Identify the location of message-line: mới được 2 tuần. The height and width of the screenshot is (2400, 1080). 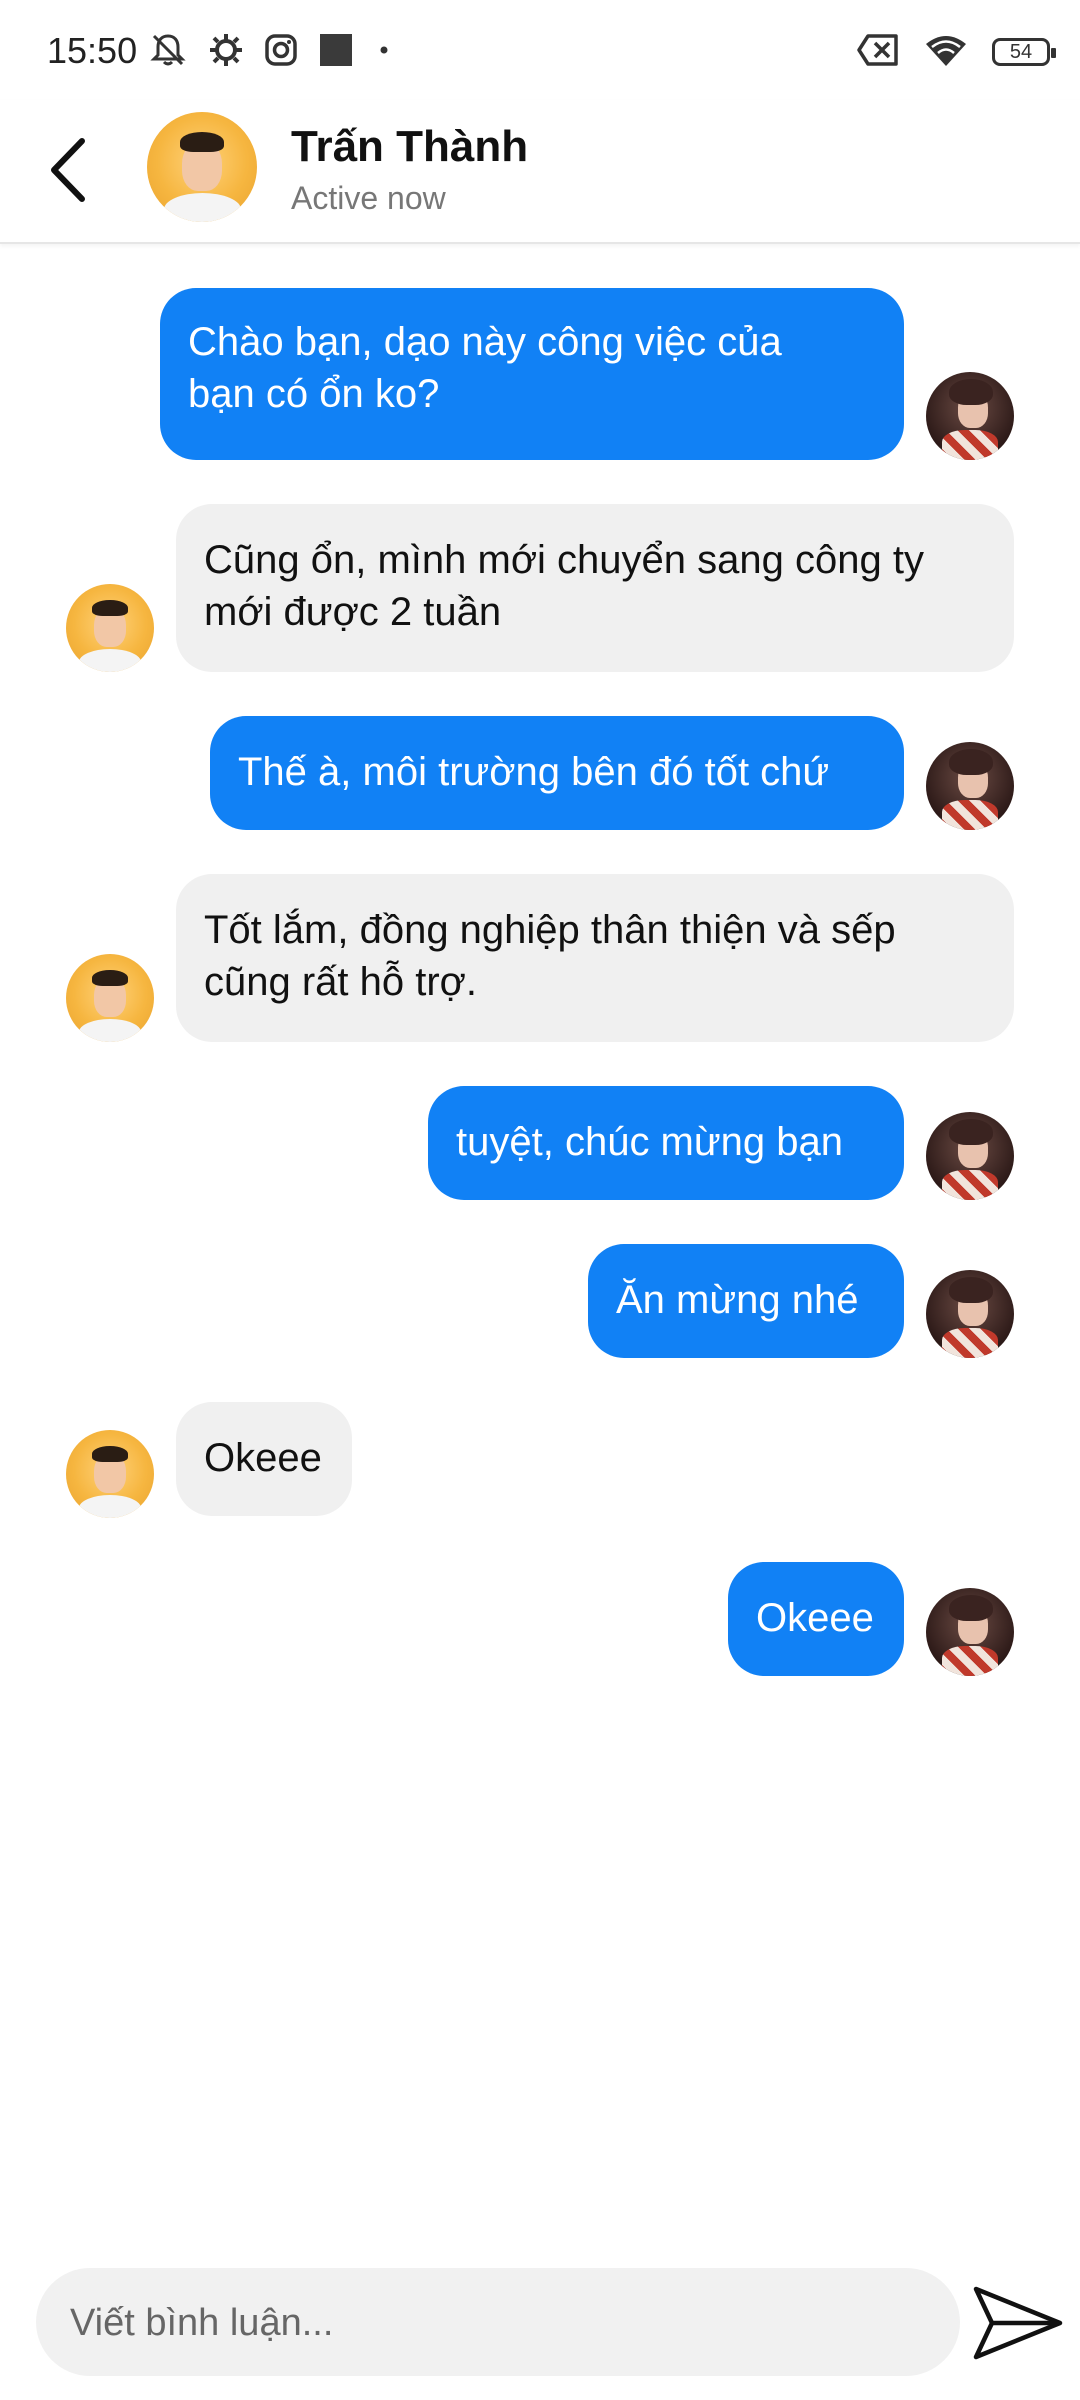
(353, 612).